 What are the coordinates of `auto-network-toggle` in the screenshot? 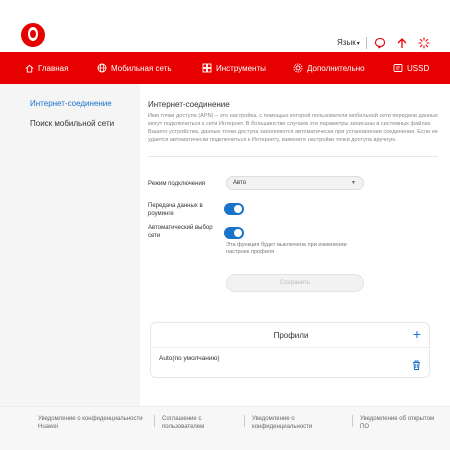 It's located at (234, 233).